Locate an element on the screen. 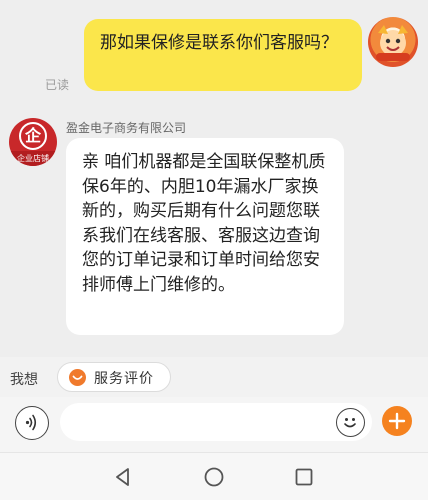  voice-button is located at coordinates (32, 423).